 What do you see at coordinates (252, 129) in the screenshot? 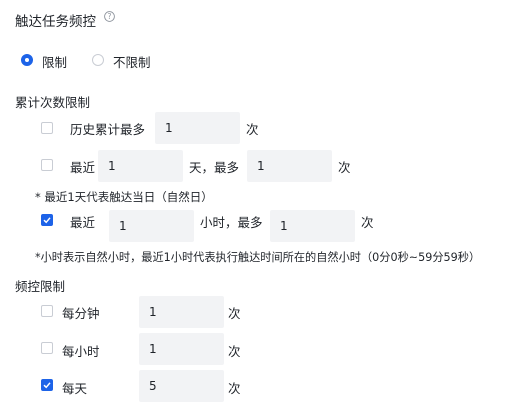
I see `history-unit: 次` at bounding box center [252, 129].